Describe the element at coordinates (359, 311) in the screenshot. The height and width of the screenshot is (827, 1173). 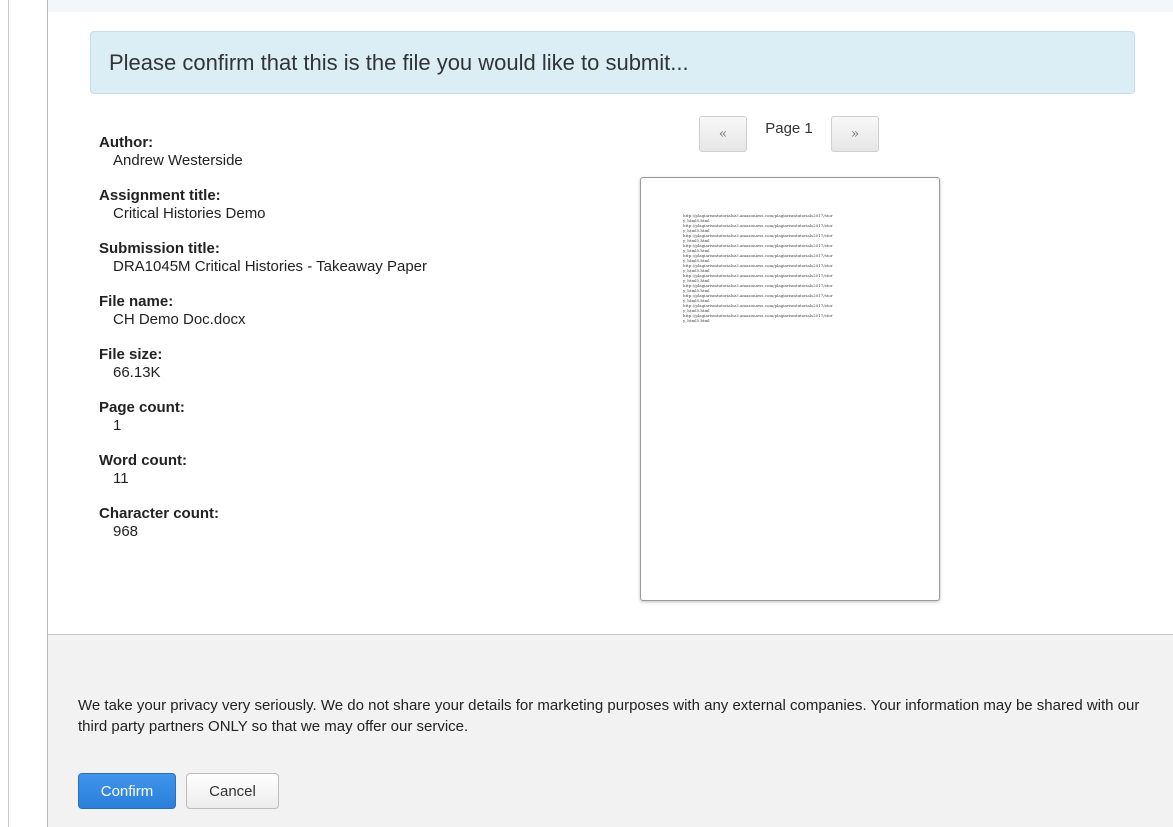
I see `detail-file-name: File name: CH Demo Doc.docx` at that location.